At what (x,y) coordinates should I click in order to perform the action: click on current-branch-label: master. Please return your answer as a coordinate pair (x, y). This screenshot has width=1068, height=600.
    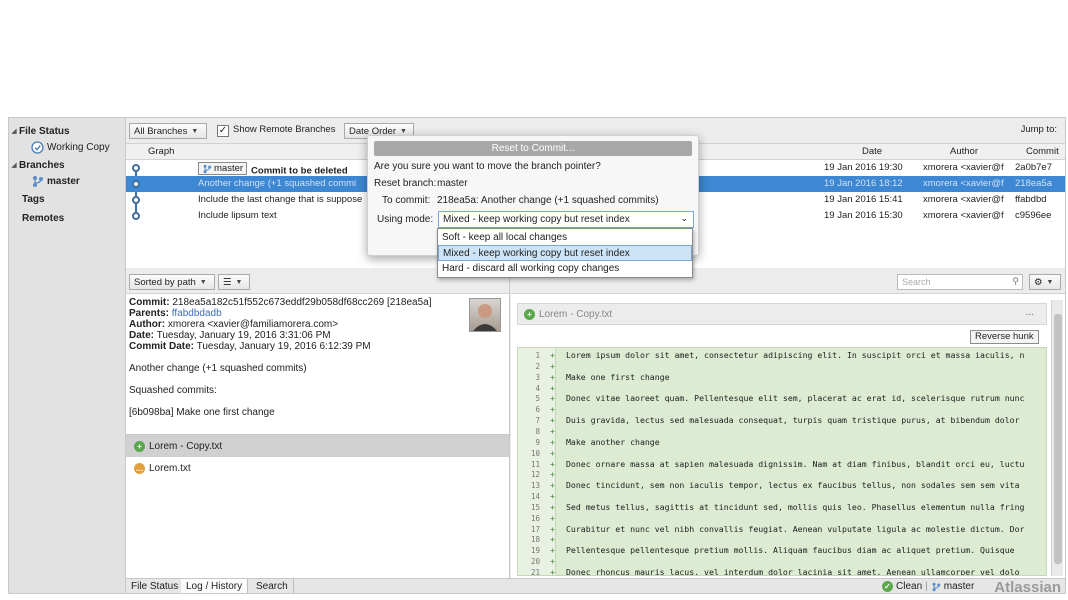
    Looking at the image, I should click on (959, 586).